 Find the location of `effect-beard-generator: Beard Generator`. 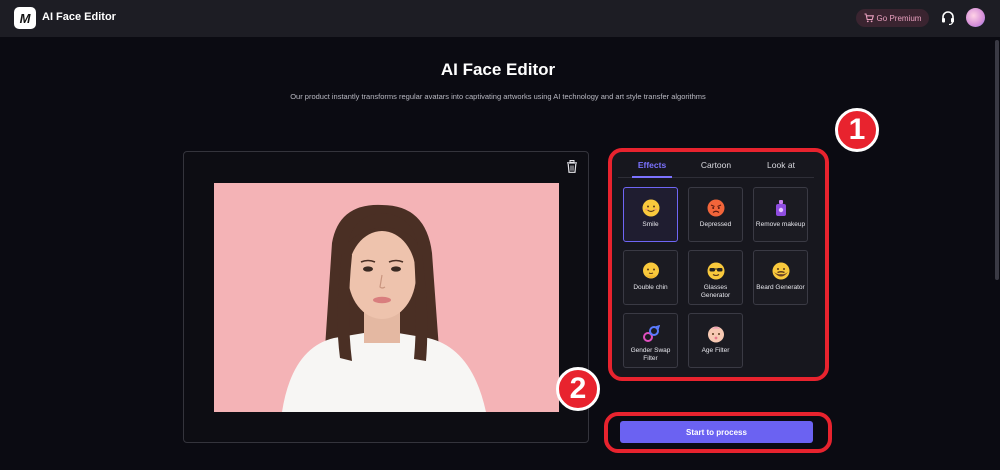

effect-beard-generator: Beard Generator is located at coordinates (780, 277).